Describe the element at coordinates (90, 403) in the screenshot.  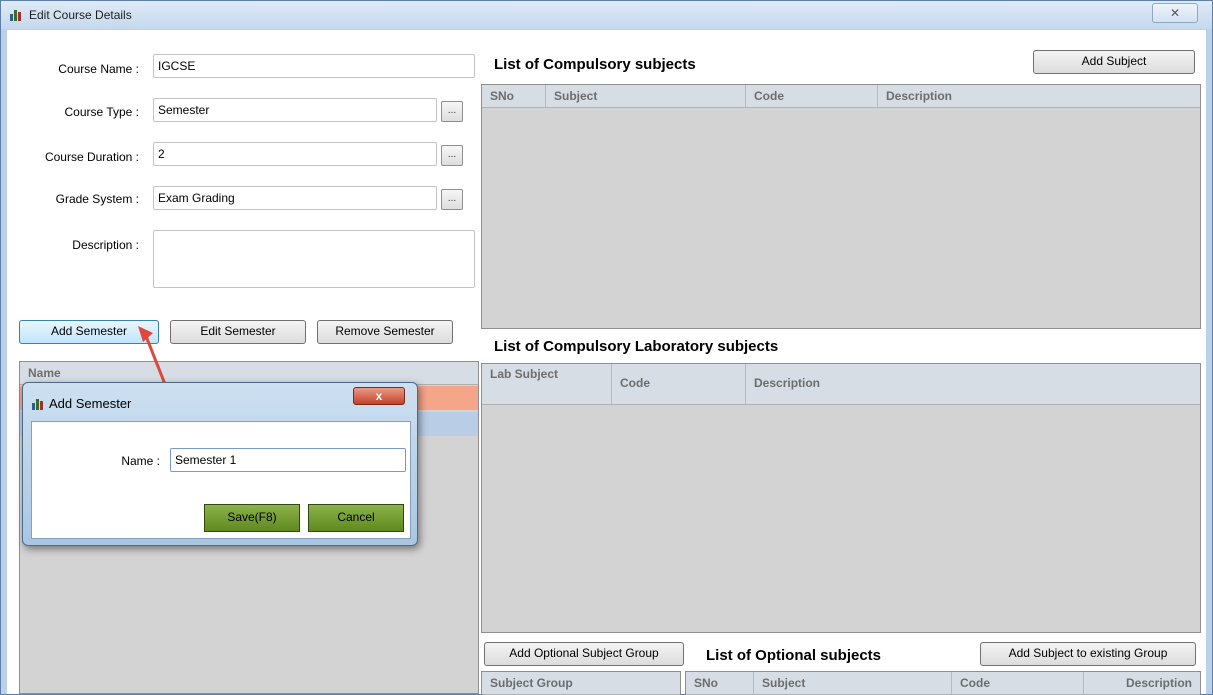
I see `dialog-title: Add Semester` at that location.